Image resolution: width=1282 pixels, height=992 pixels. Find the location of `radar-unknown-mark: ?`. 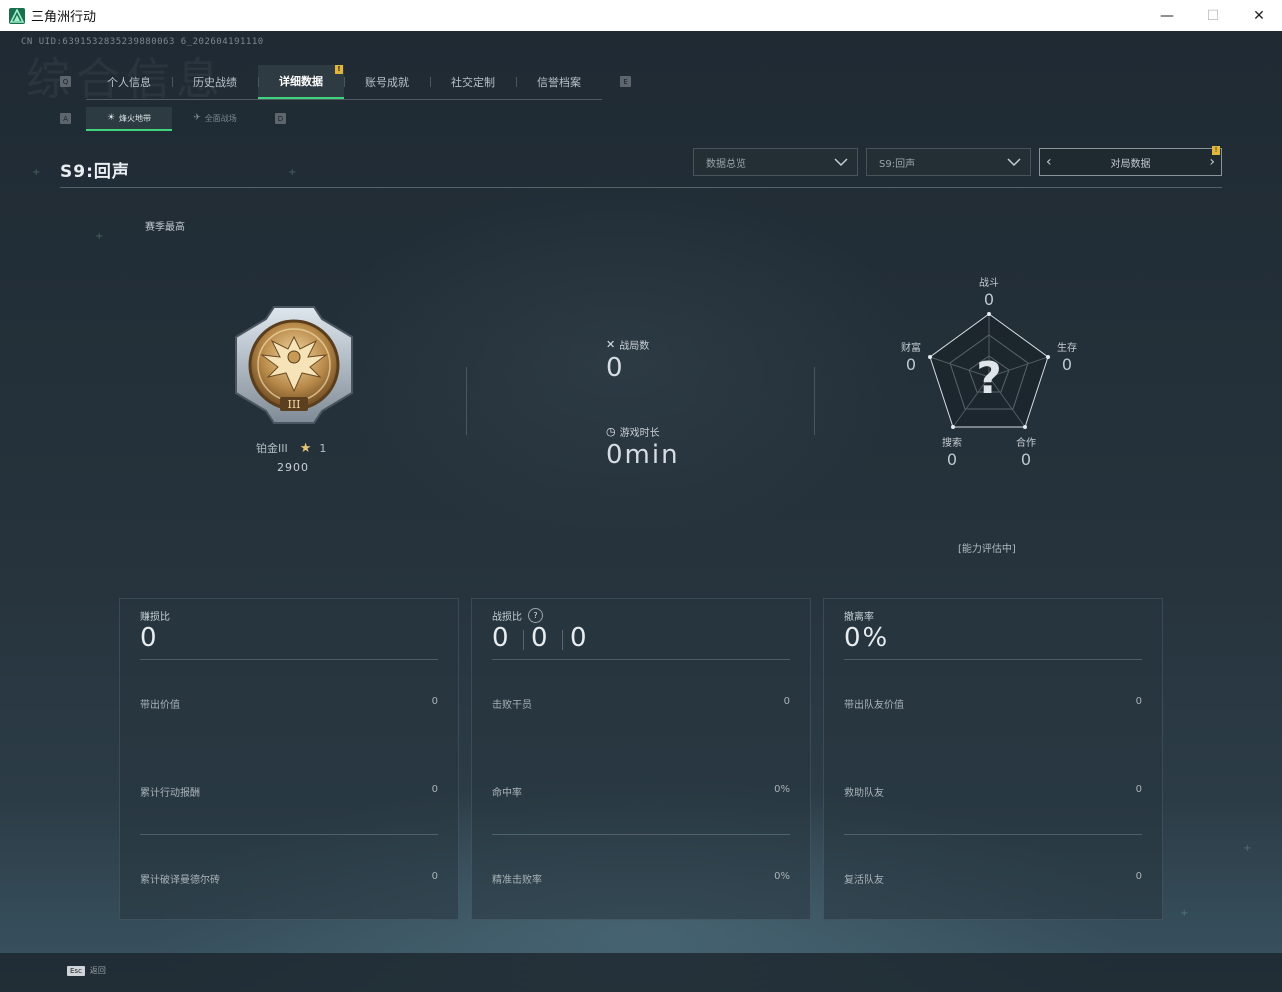

radar-unknown-mark: ? is located at coordinates (989, 378).